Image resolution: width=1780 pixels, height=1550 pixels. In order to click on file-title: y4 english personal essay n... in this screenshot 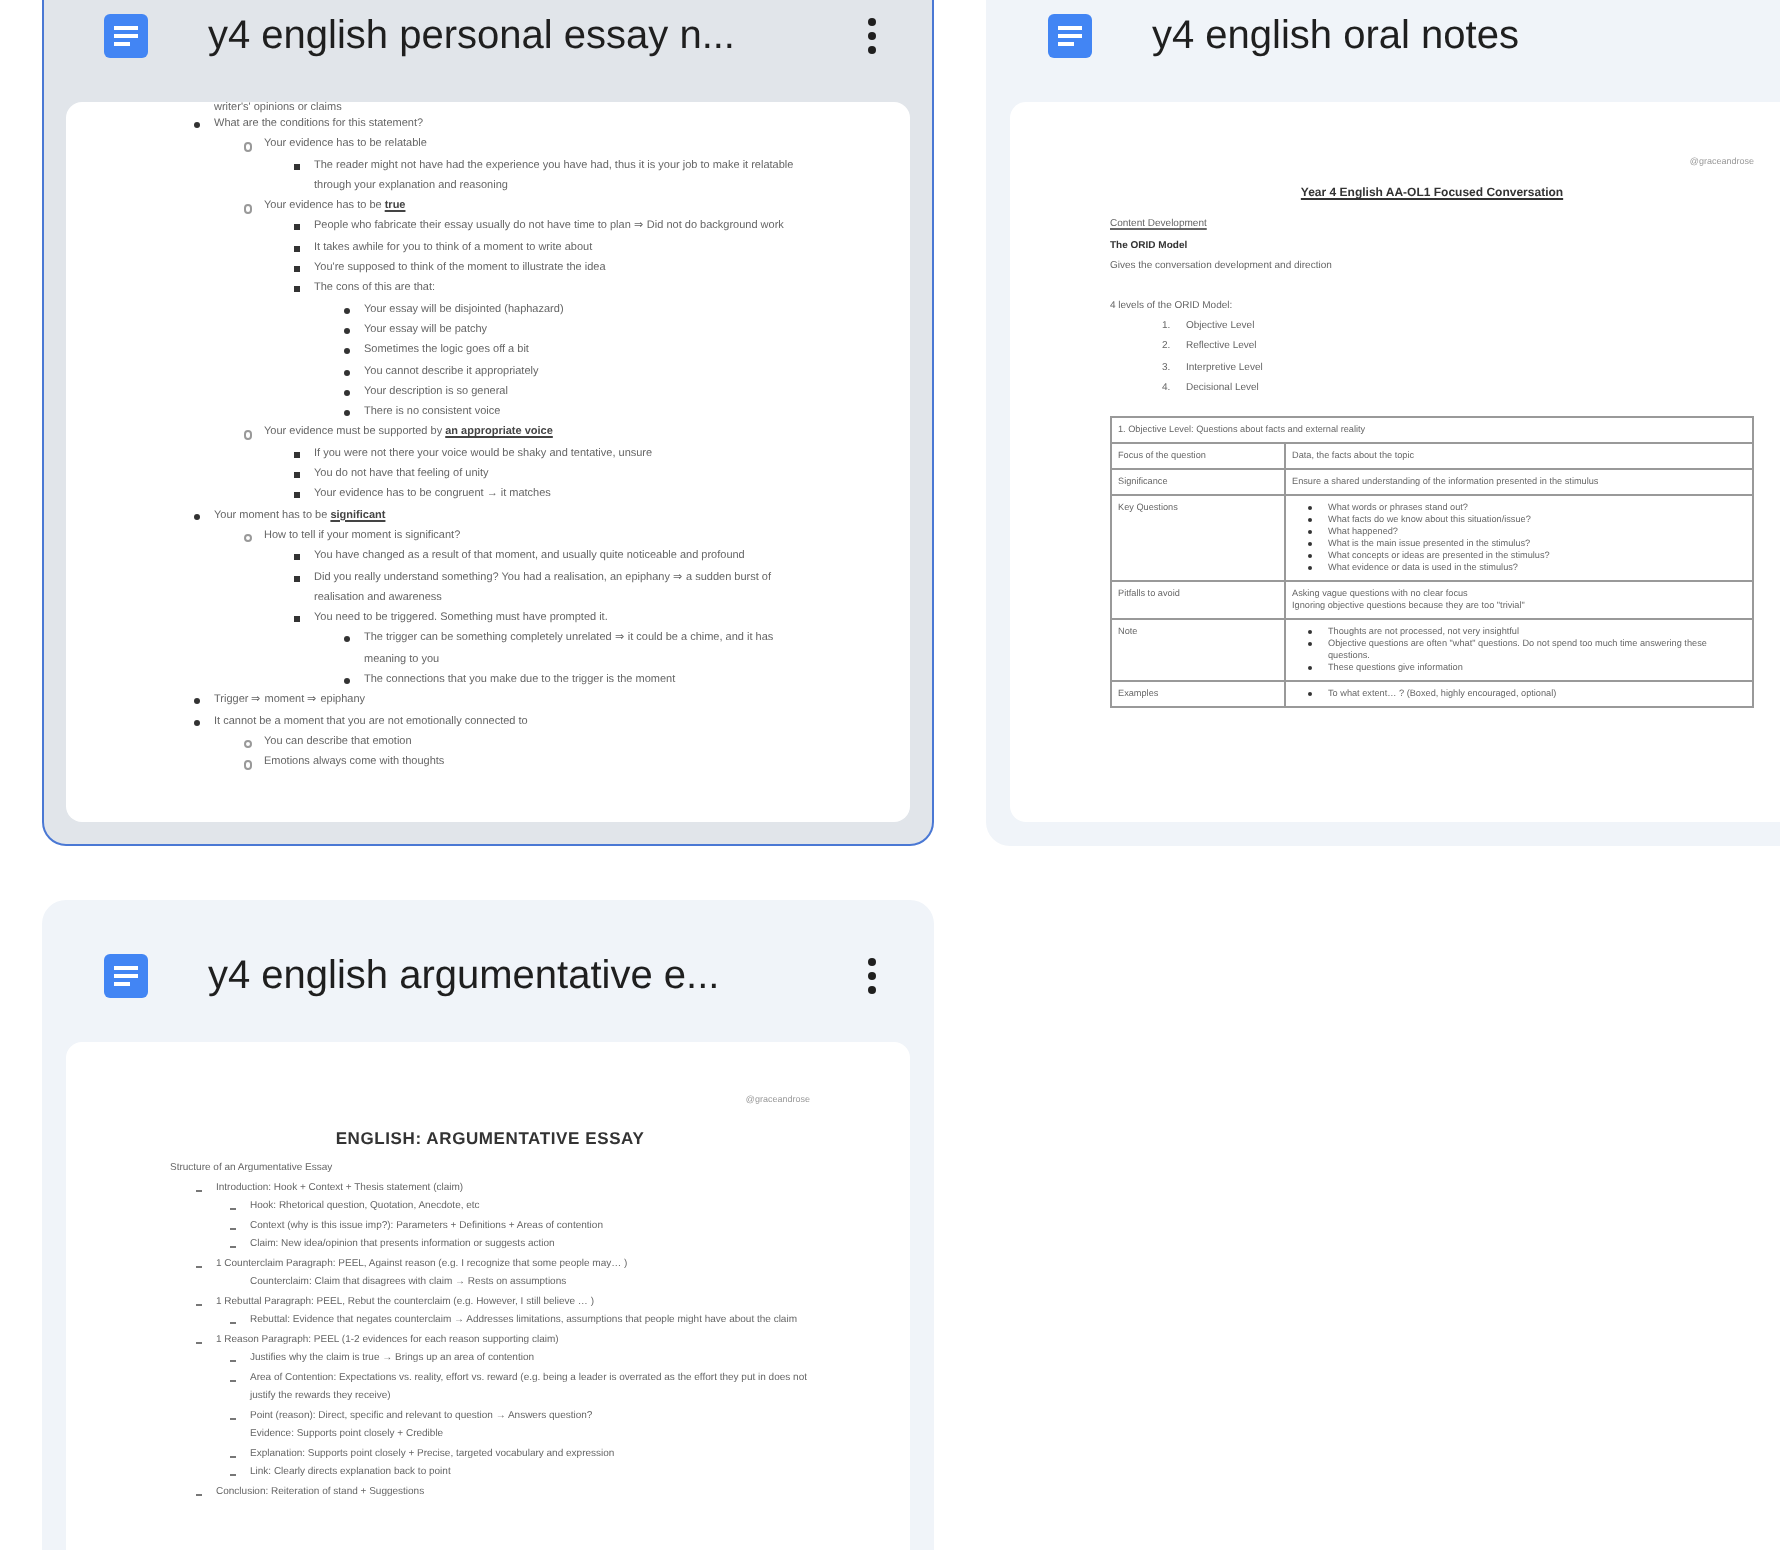, I will do `click(472, 36)`.